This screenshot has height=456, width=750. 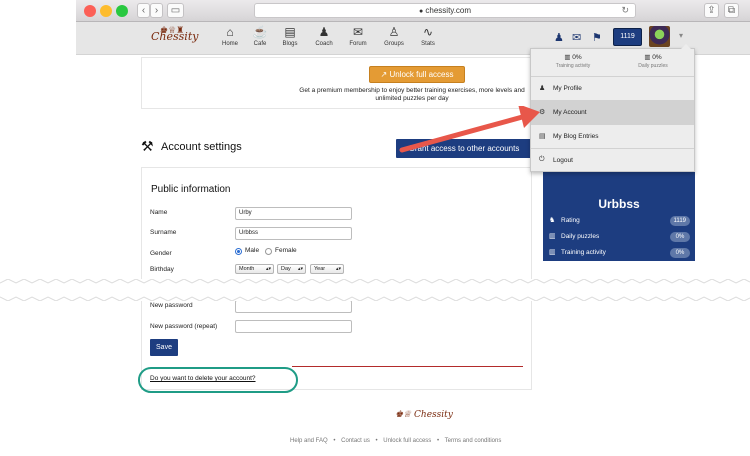 What do you see at coordinates (293, 213) in the screenshot?
I see `name-input: Urby` at bounding box center [293, 213].